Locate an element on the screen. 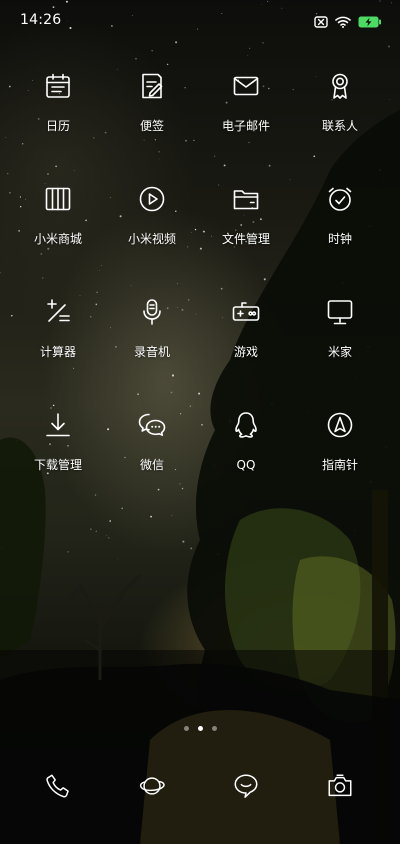 The image size is (400, 844). download-icon is located at coordinates (58, 425).